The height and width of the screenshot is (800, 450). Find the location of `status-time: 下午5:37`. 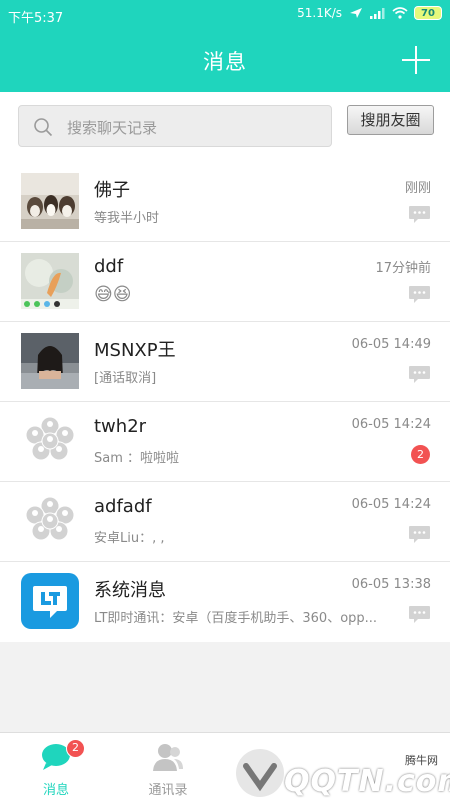

status-time: 下午5:37 is located at coordinates (36, 18).